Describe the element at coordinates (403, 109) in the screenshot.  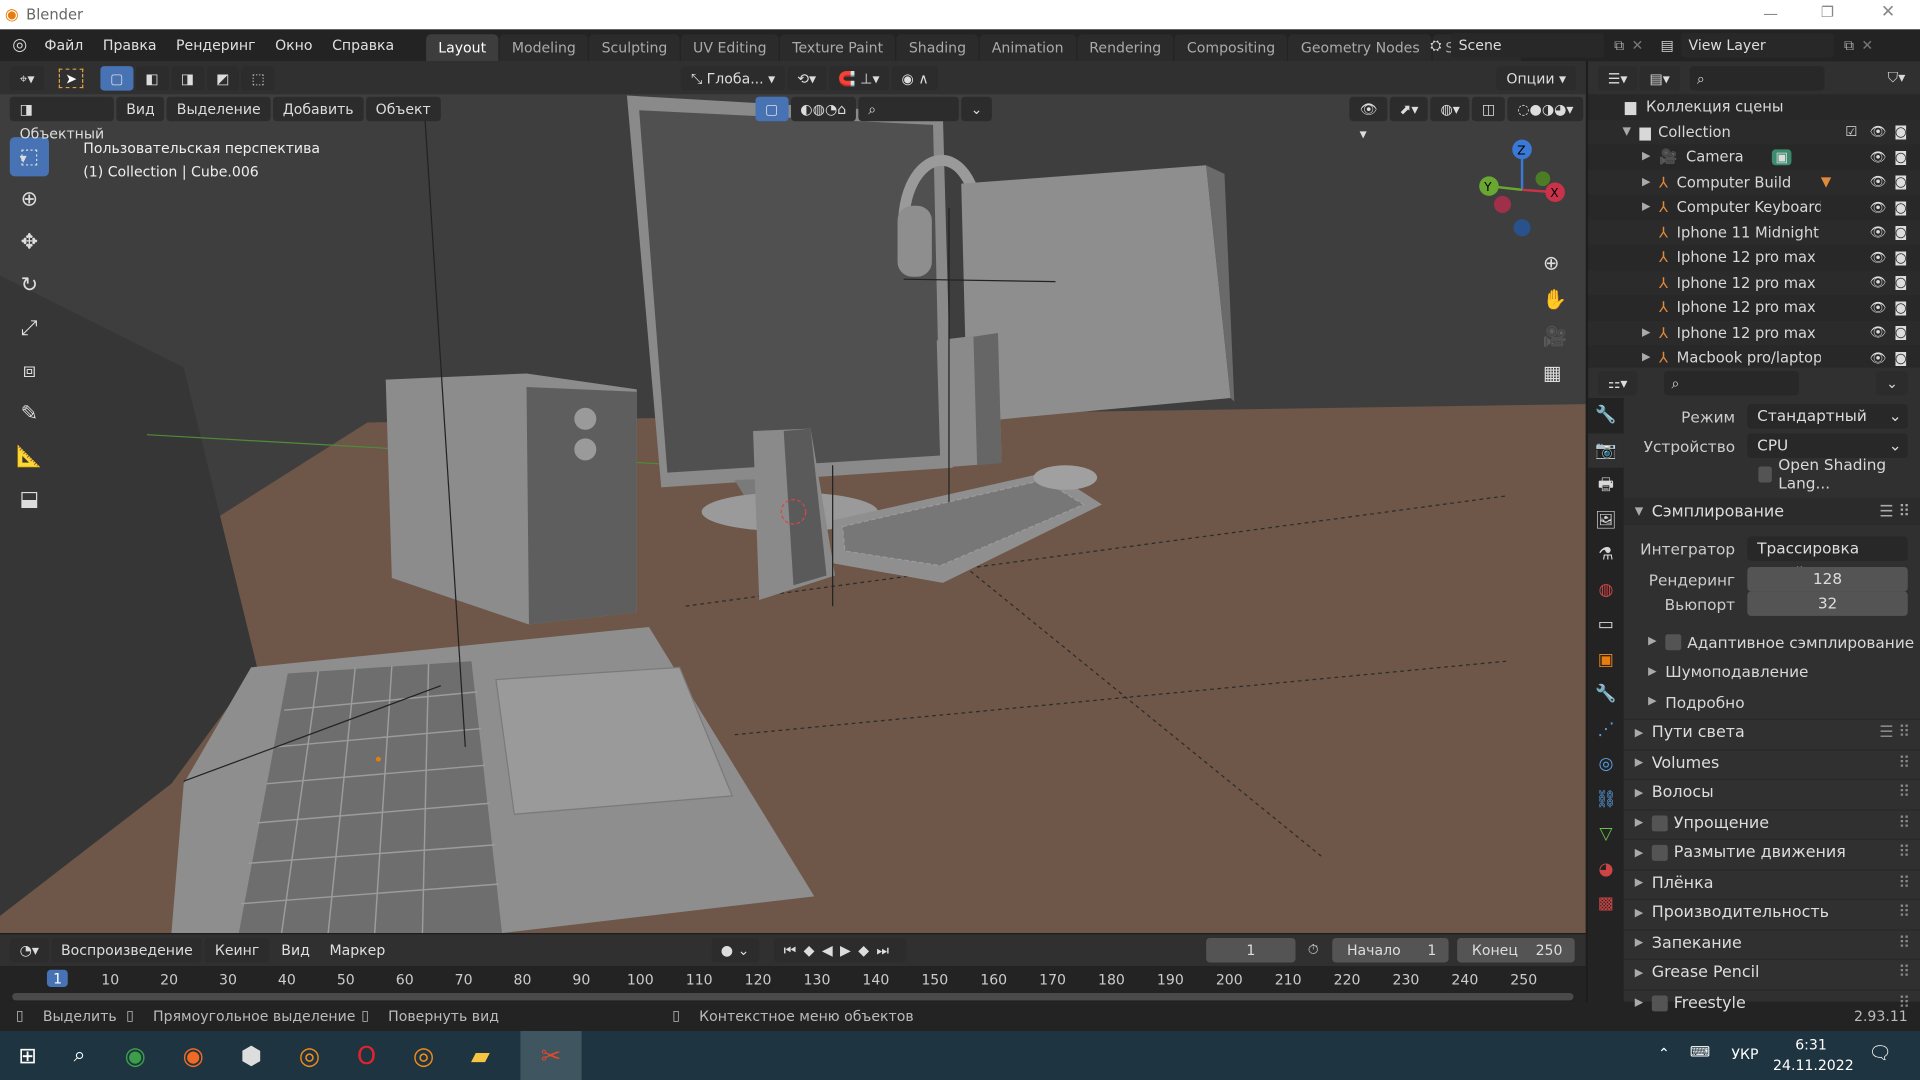
I see `viewport-menu-3: Объект` at that location.